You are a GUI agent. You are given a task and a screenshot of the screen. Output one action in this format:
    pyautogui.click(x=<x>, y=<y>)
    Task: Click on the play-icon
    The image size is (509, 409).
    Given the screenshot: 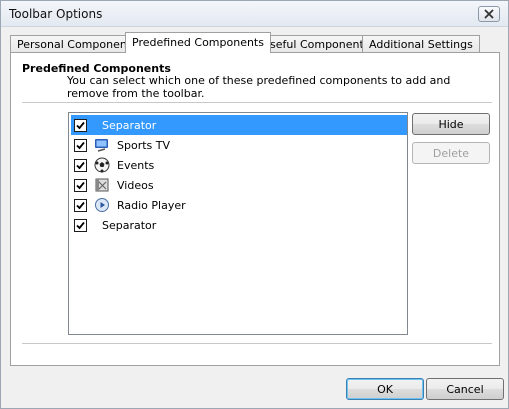 What is the action you would take?
    pyautogui.click(x=102, y=205)
    